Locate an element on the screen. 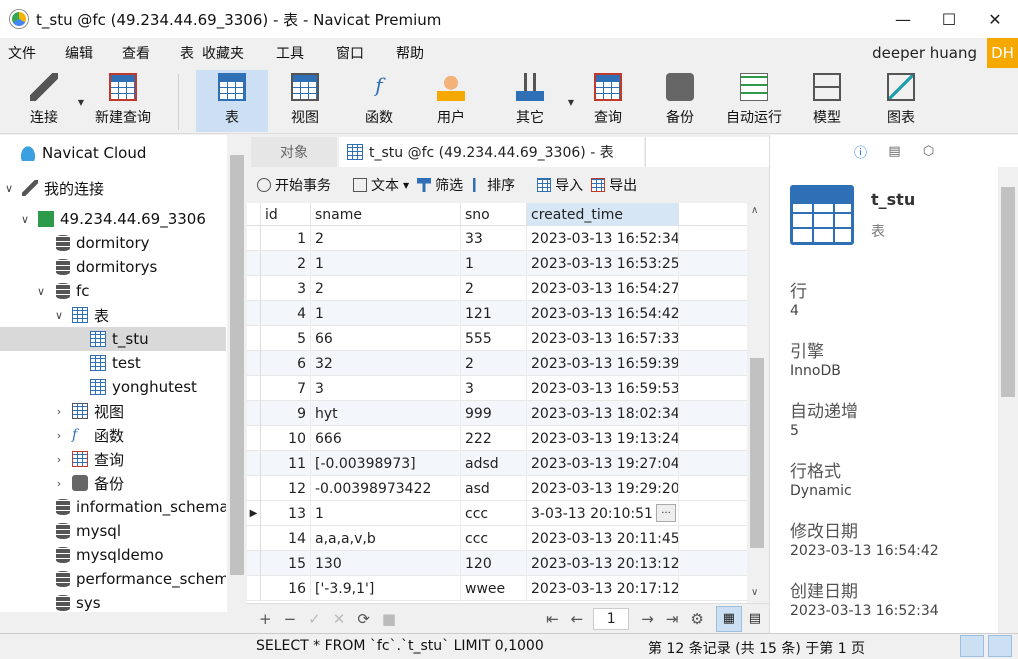 The height and width of the screenshot is (659, 1018). sidebar-scrollbar is located at coordinates (237, 373).